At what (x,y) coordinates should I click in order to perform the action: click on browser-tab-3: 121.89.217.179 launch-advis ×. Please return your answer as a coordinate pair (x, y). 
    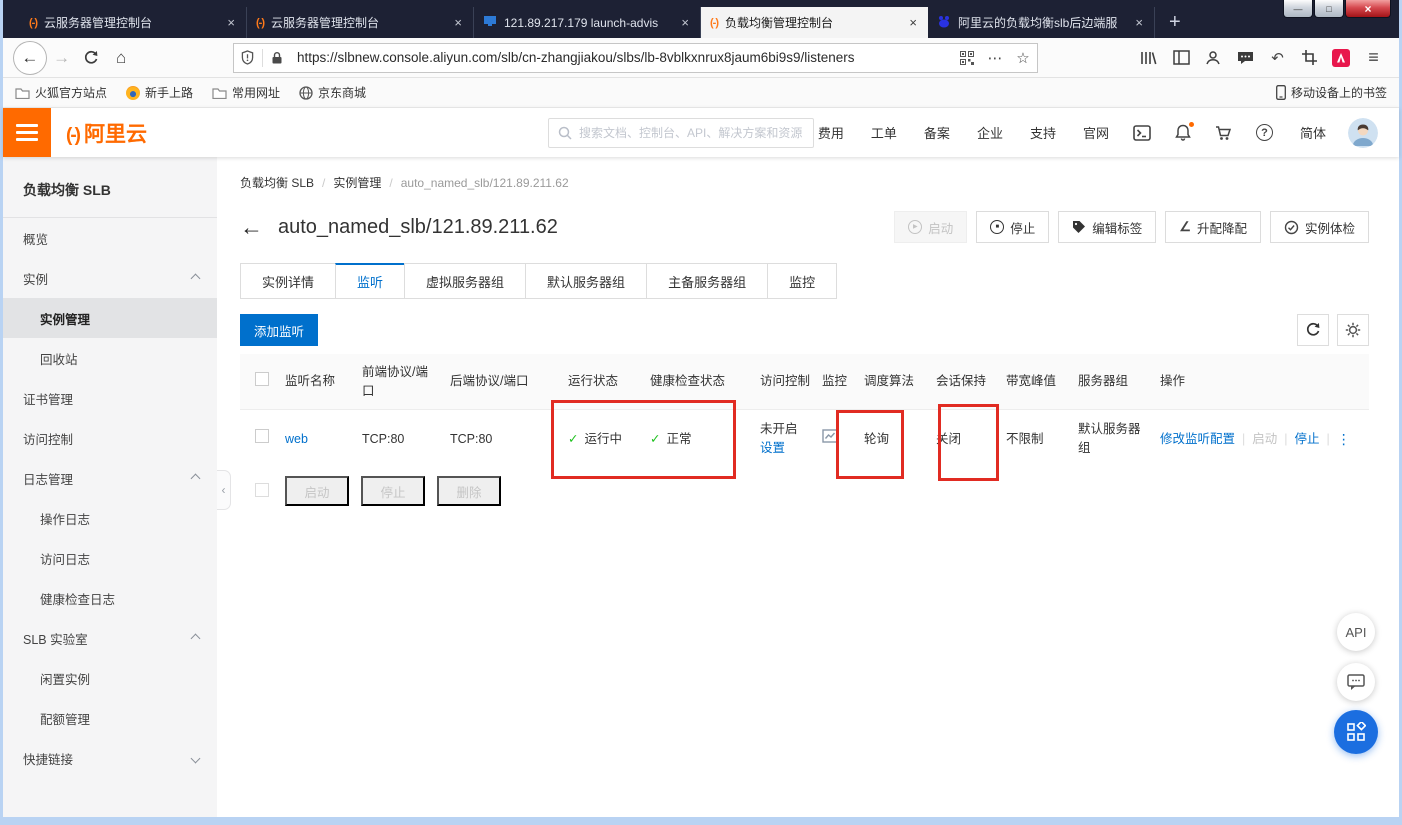
    Looking at the image, I should click on (587, 22).